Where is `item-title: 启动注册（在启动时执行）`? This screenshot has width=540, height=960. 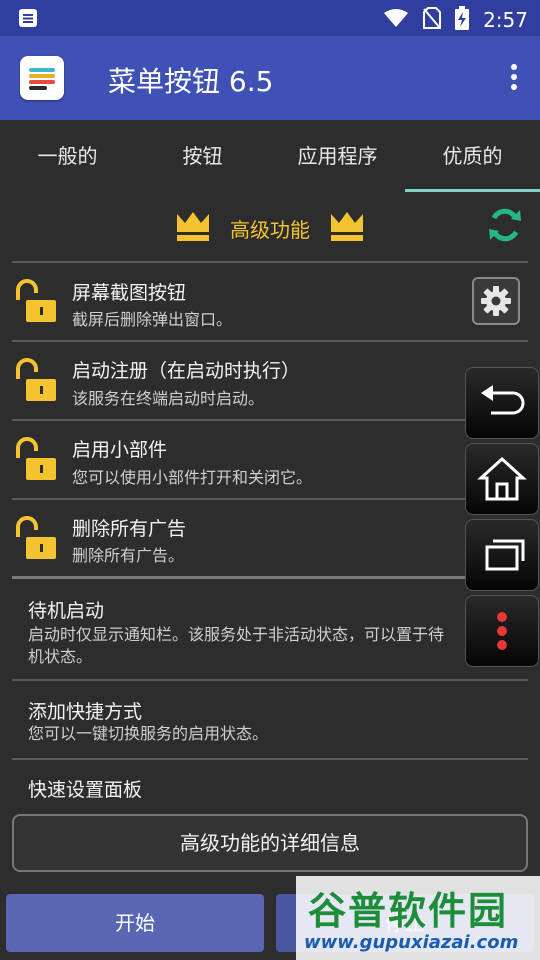 item-title: 启动注册（在启动时执行） is located at coordinates (186, 371).